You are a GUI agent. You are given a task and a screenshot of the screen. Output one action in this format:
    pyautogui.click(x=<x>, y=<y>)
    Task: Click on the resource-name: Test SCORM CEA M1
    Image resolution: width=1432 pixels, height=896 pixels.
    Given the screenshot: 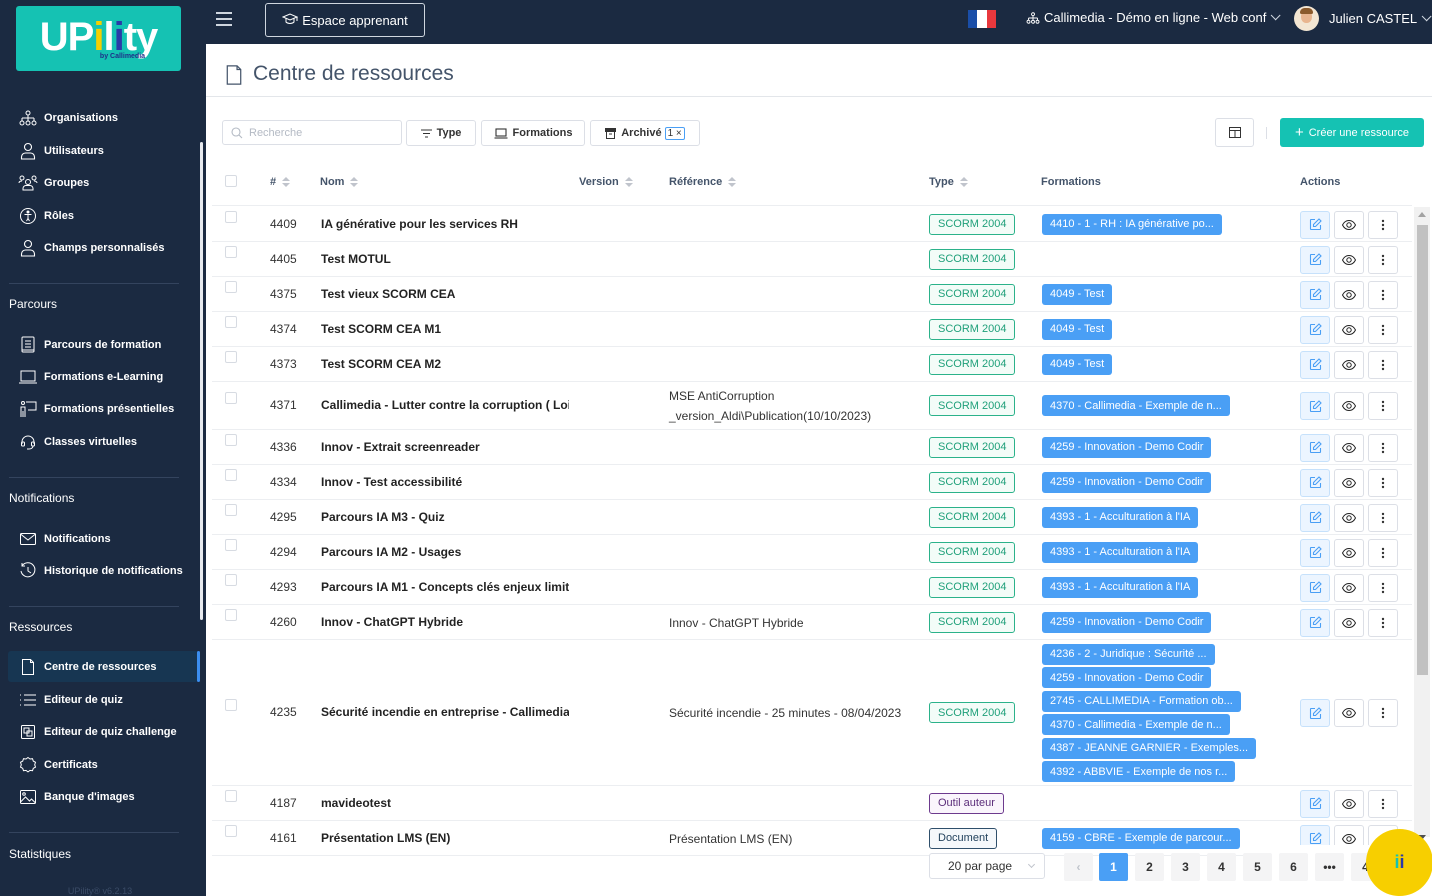 What is the action you would take?
    pyautogui.click(x=445, y=329)
    